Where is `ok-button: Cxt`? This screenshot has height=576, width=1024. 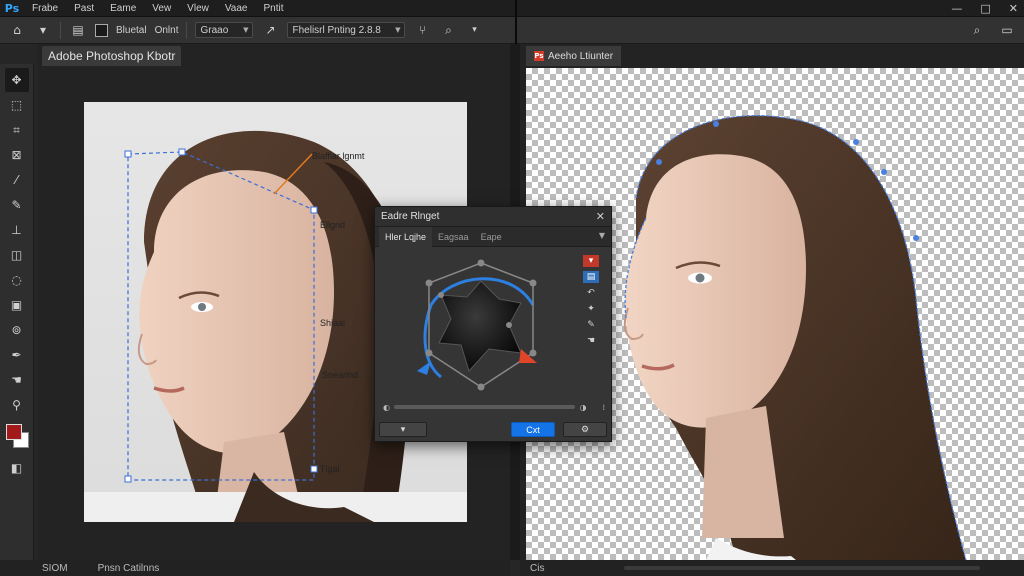 ok-button: Cxt is located at coordinates (533, 429).